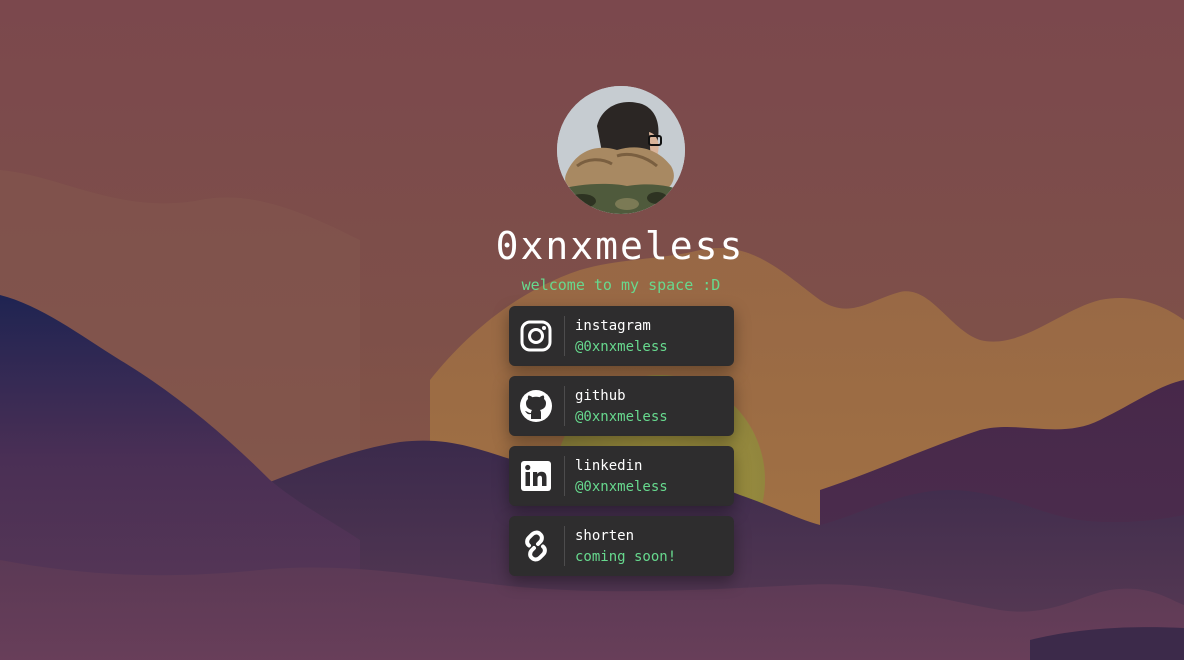 The width and height of the screenshot is (1184, 660). Describe the element at coordinates (536, 476) in the screenshot. I see `linkedin-icon` at that location.